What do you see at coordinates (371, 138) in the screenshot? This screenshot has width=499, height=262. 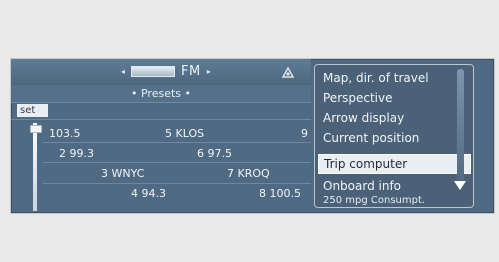 I see `menu-item-current-position: Current position` at bounding box center [371, 138].